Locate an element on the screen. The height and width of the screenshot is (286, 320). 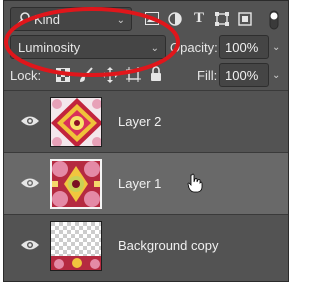
shape-filter-icon is located at coordinates (222, 20).